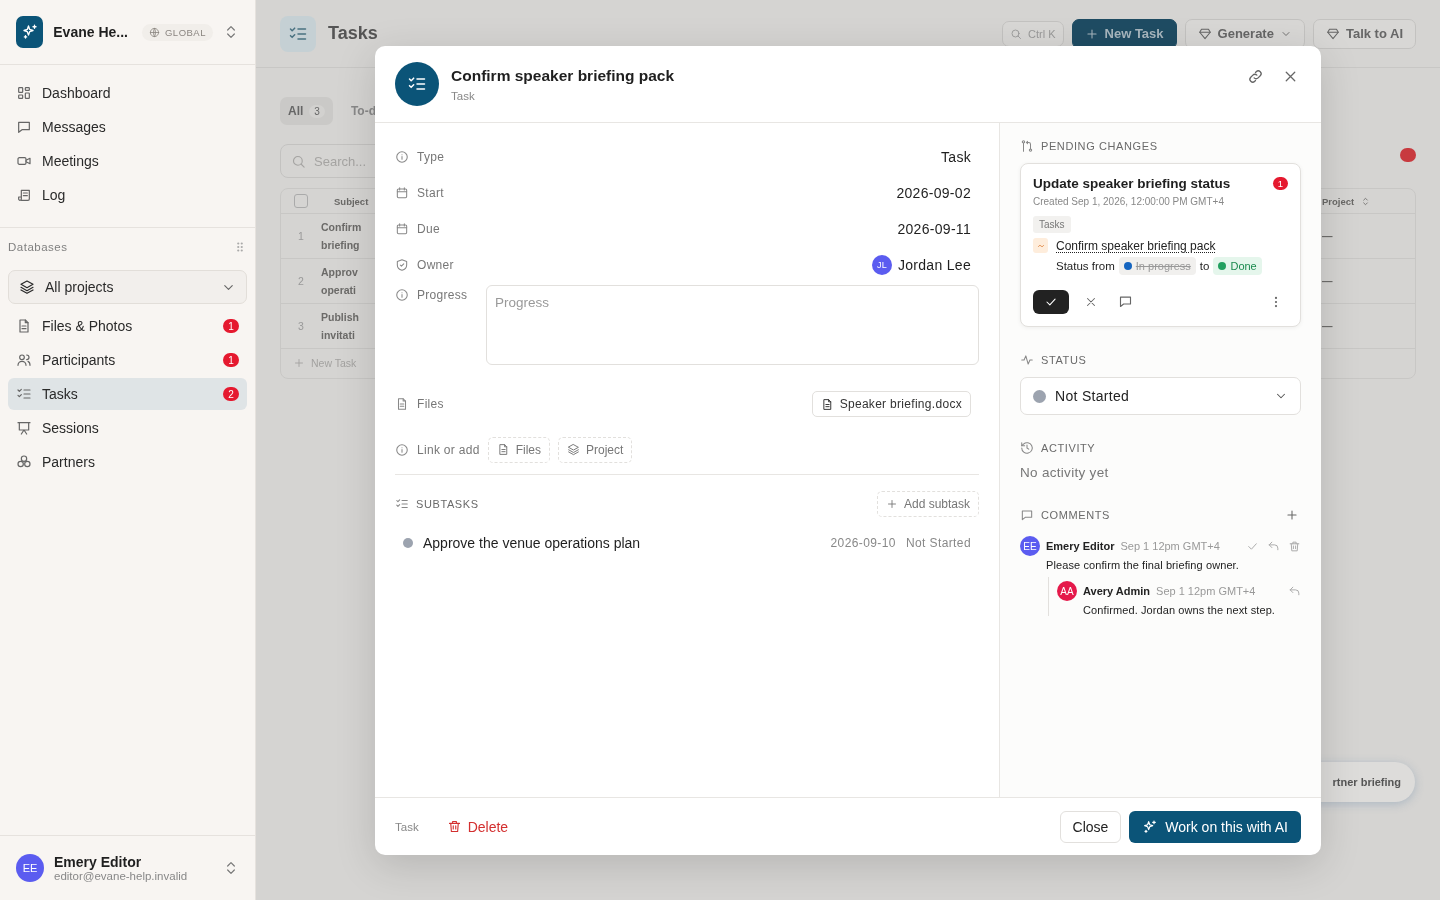 Image resolution: width=1440 pixels, height=900 pixels. What do you see at coordinates (934, 229) in the screenshot?
I see `property-value: 2026-09-11` at bounding box center [934, 229].